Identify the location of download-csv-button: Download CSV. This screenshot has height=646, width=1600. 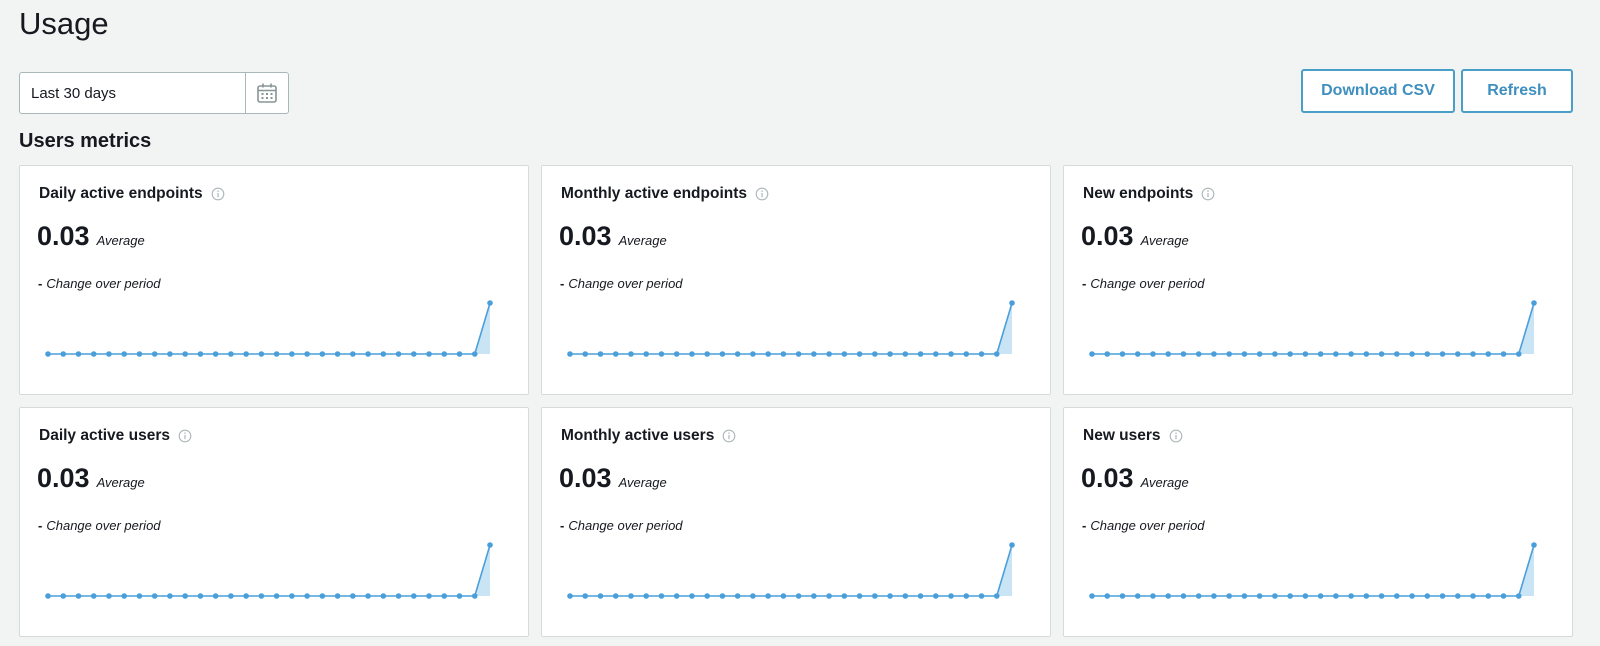
(1378, 91).